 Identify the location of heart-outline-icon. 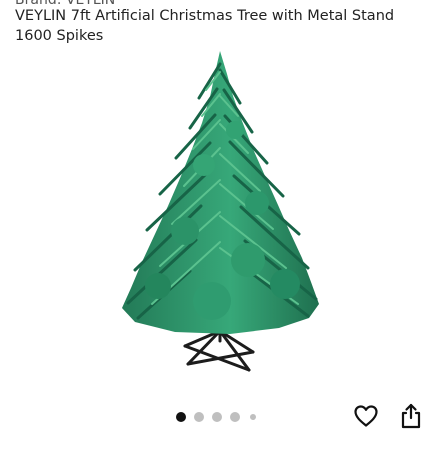
(366, 416).